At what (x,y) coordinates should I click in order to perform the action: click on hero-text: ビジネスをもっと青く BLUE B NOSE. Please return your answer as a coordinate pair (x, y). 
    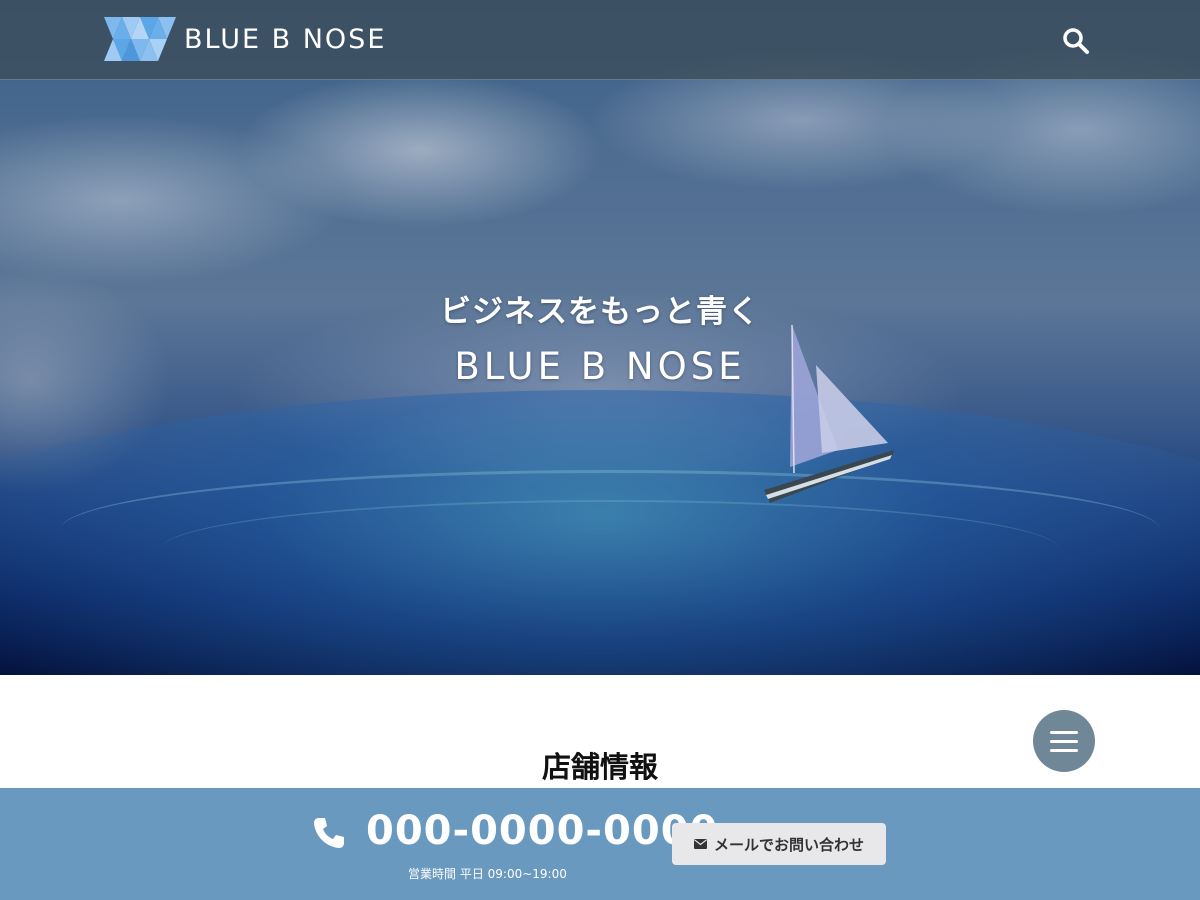
    Looking at the image, I should click on (600, 337).